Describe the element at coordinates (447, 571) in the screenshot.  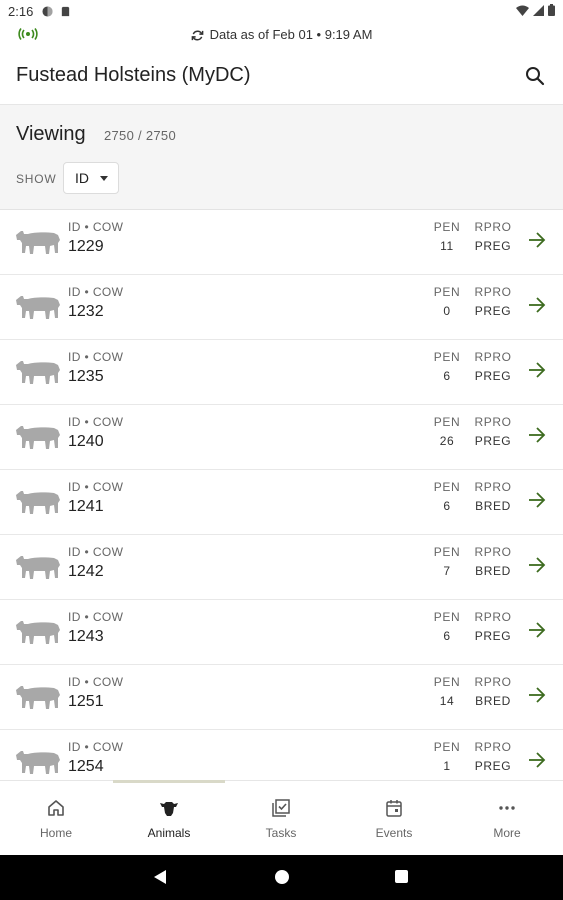
I see `pen-value: 7` at that location.